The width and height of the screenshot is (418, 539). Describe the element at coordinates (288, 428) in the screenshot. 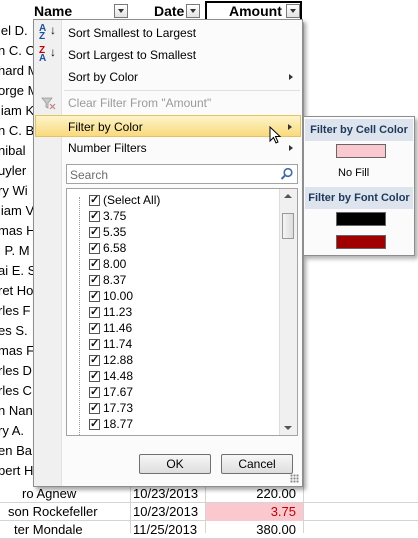

I see `scroll-down-icon` at that location.